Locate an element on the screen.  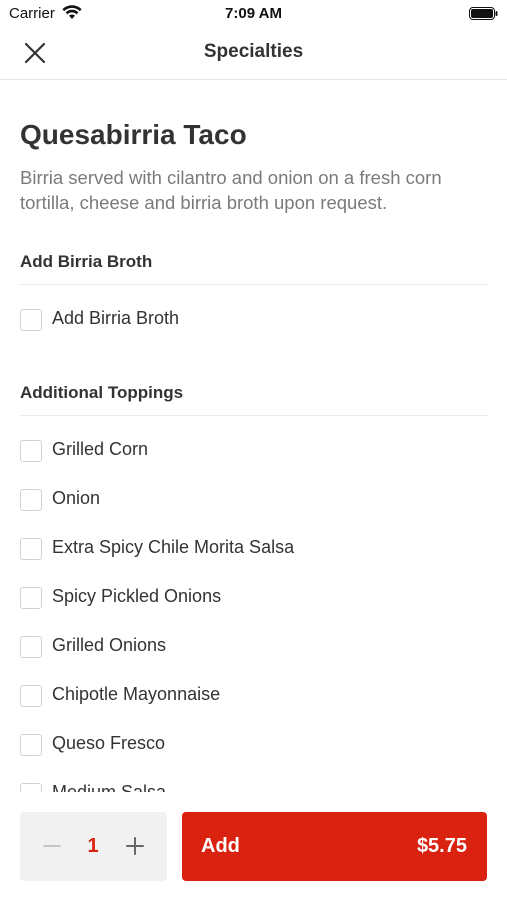
page-title: Specialties is located at coordinates (253, 51).